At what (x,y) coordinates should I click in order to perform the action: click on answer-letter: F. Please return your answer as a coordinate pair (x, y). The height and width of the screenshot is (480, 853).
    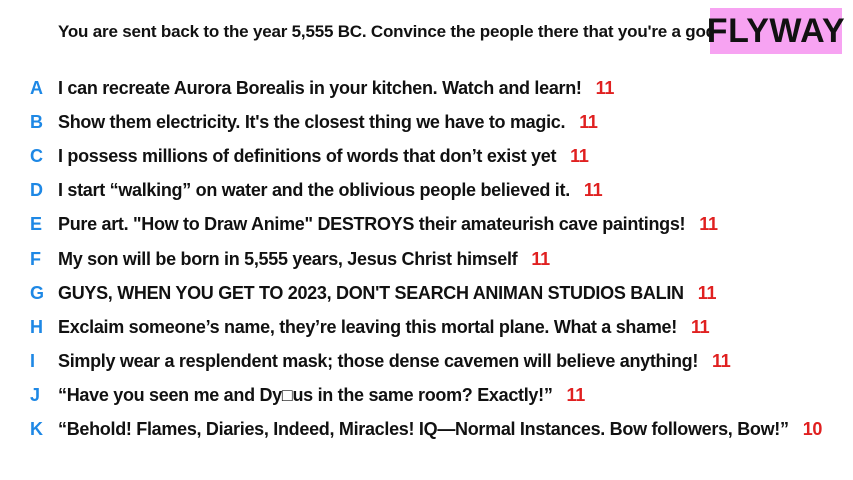
    Looking at the image, I should click on (35, 258).